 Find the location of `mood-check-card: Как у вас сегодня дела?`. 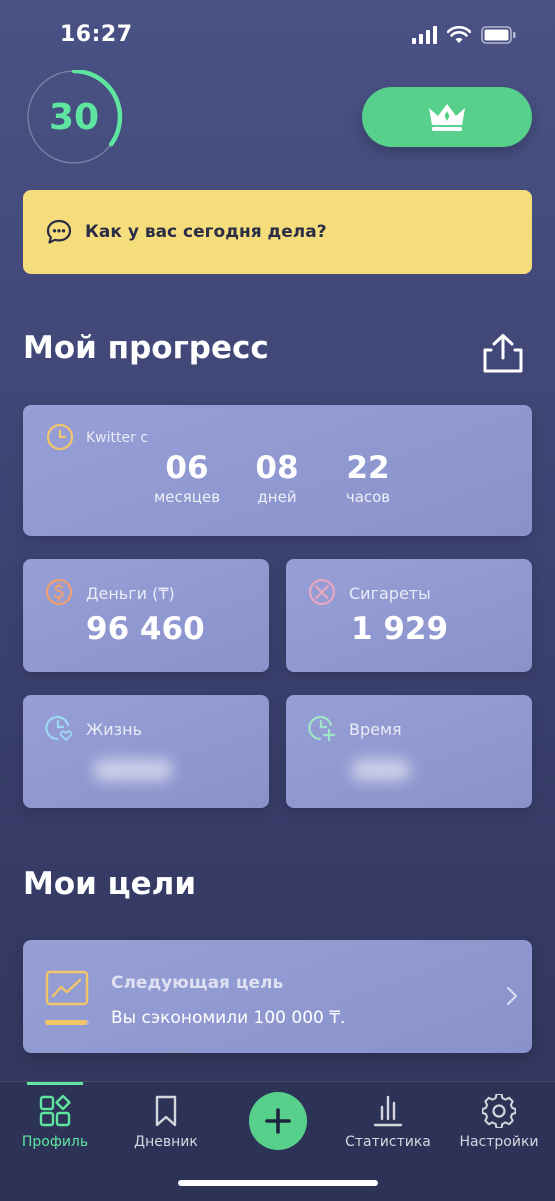

mood-check-card: Как у вас сегодня дела? is located at coordinates (277, 232).